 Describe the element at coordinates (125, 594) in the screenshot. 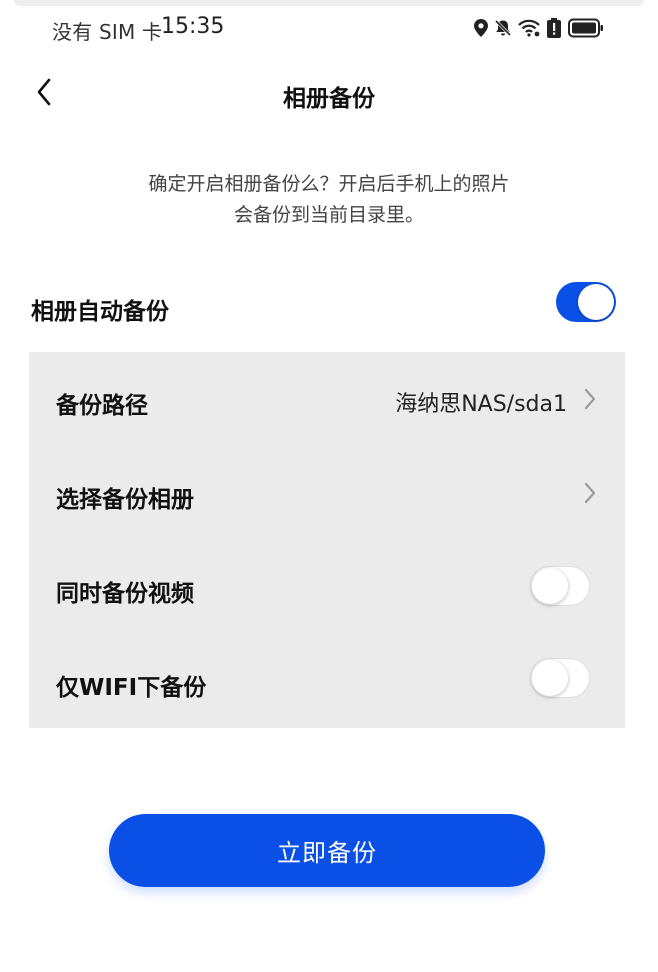

I see `backup-videos-label: 同时备份视频` at that location.